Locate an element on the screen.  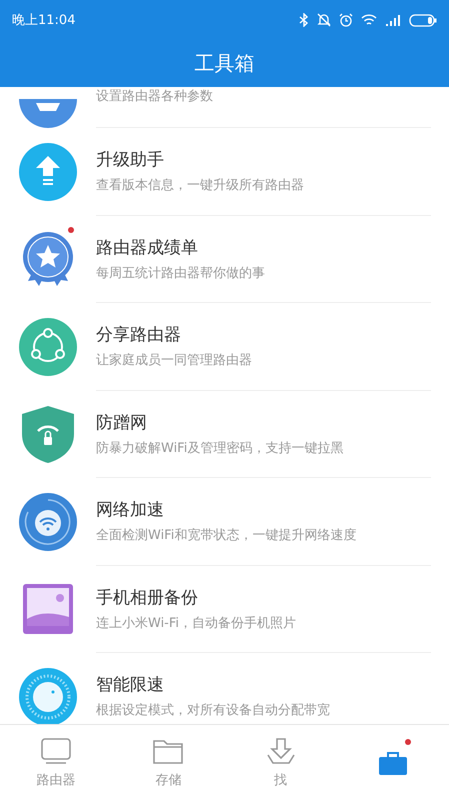
muted-bell-icon is located at coordinates (324, 20).